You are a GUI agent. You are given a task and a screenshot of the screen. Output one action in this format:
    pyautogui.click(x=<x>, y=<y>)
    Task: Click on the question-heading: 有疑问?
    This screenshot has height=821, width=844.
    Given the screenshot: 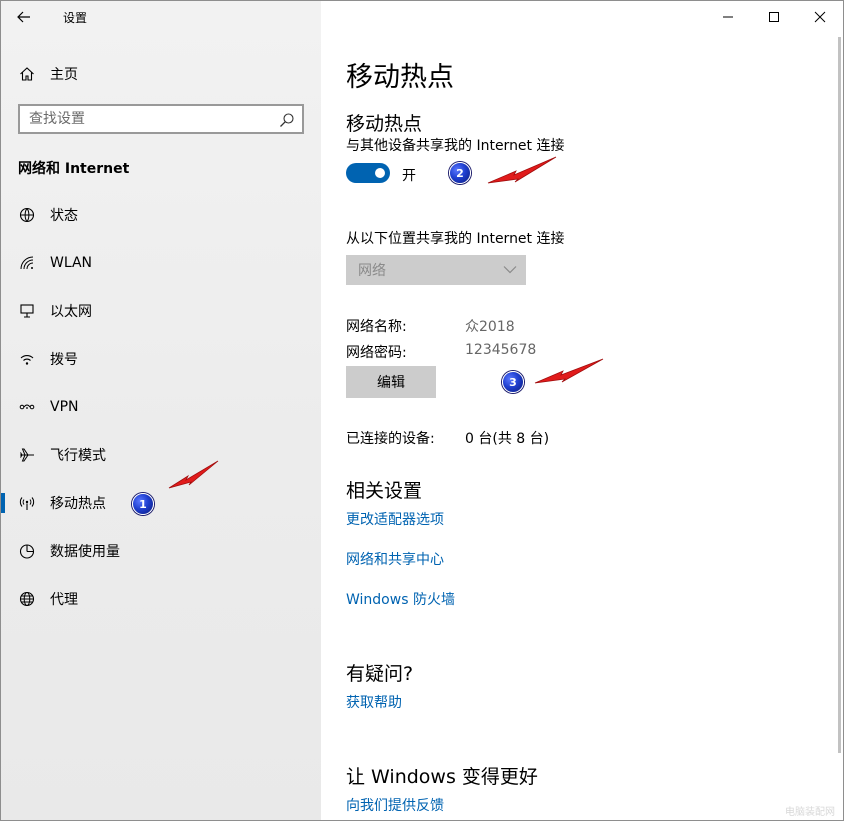 What is the action you would take?
    pyautogui.click(x=380, y=674)
    